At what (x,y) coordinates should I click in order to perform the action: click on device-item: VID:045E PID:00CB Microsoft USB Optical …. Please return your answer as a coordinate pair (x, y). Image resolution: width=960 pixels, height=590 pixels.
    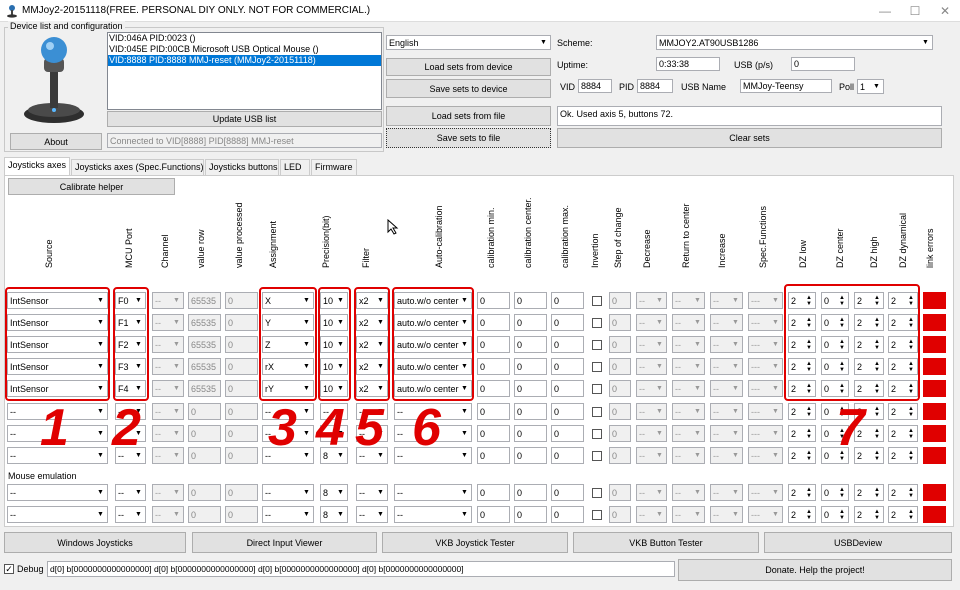
    Looking at the image, I should click on (244, 49).